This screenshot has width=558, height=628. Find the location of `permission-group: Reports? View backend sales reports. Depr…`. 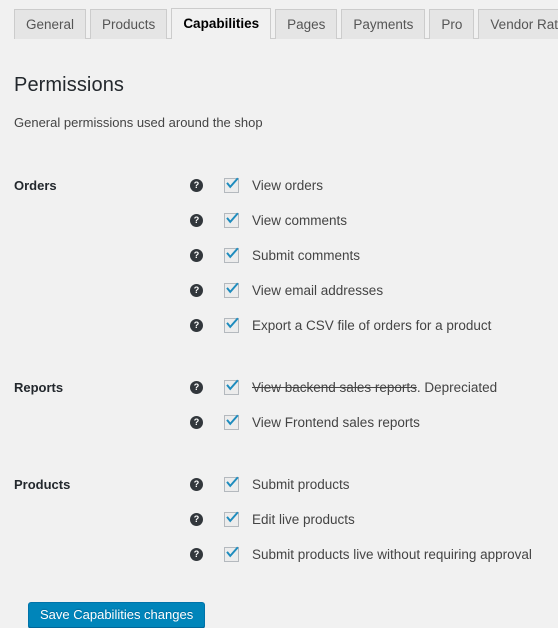

permission-group: Reports? View backend sales reports. Depr… is located at coordinates (273, 405).